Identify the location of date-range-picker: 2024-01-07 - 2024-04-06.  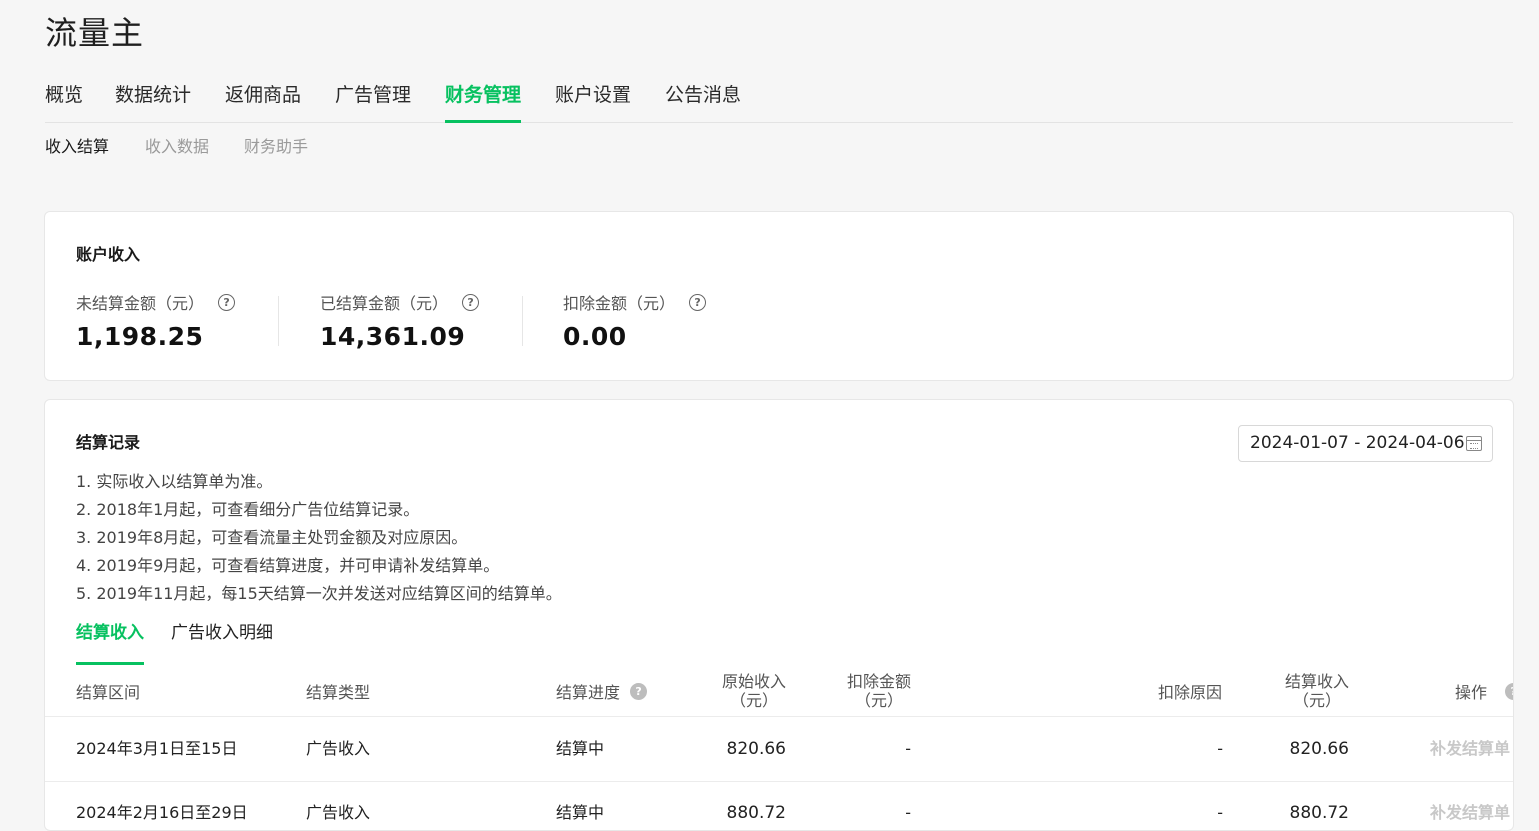
(1365, 443).